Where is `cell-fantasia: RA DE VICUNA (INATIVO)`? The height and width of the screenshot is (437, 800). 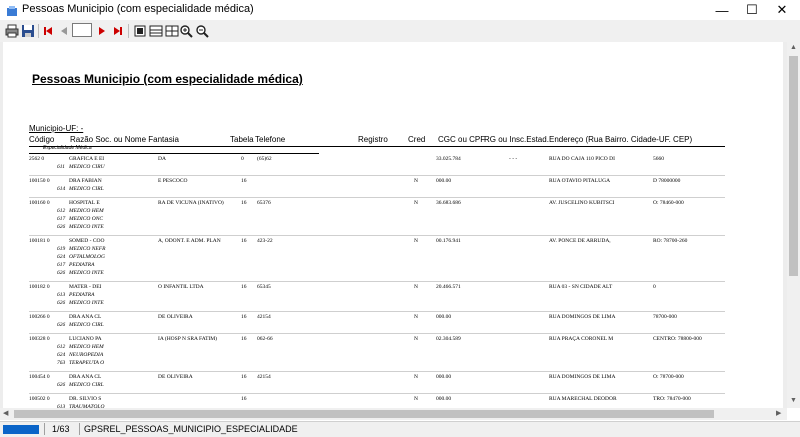 cell-fantasia: RA DE VICUNA (INATIVO) is located at coordinates (191, 203).